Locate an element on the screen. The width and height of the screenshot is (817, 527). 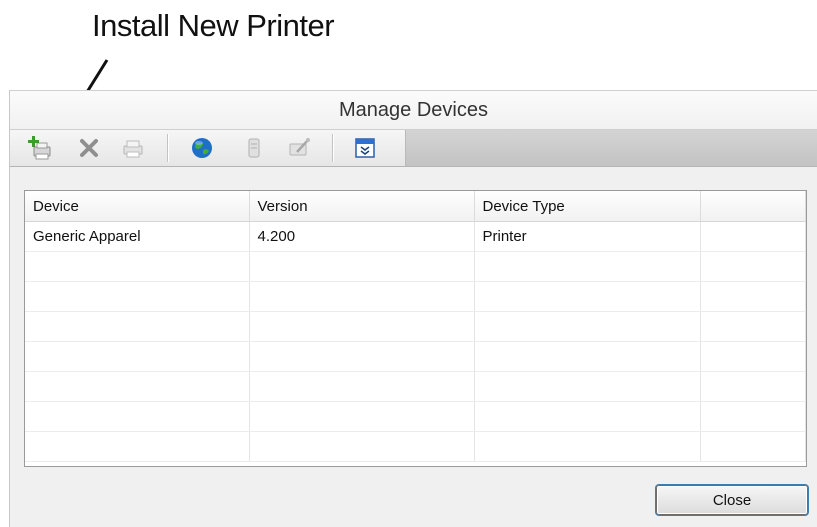
configure-button is located at coordinates (299, 148).